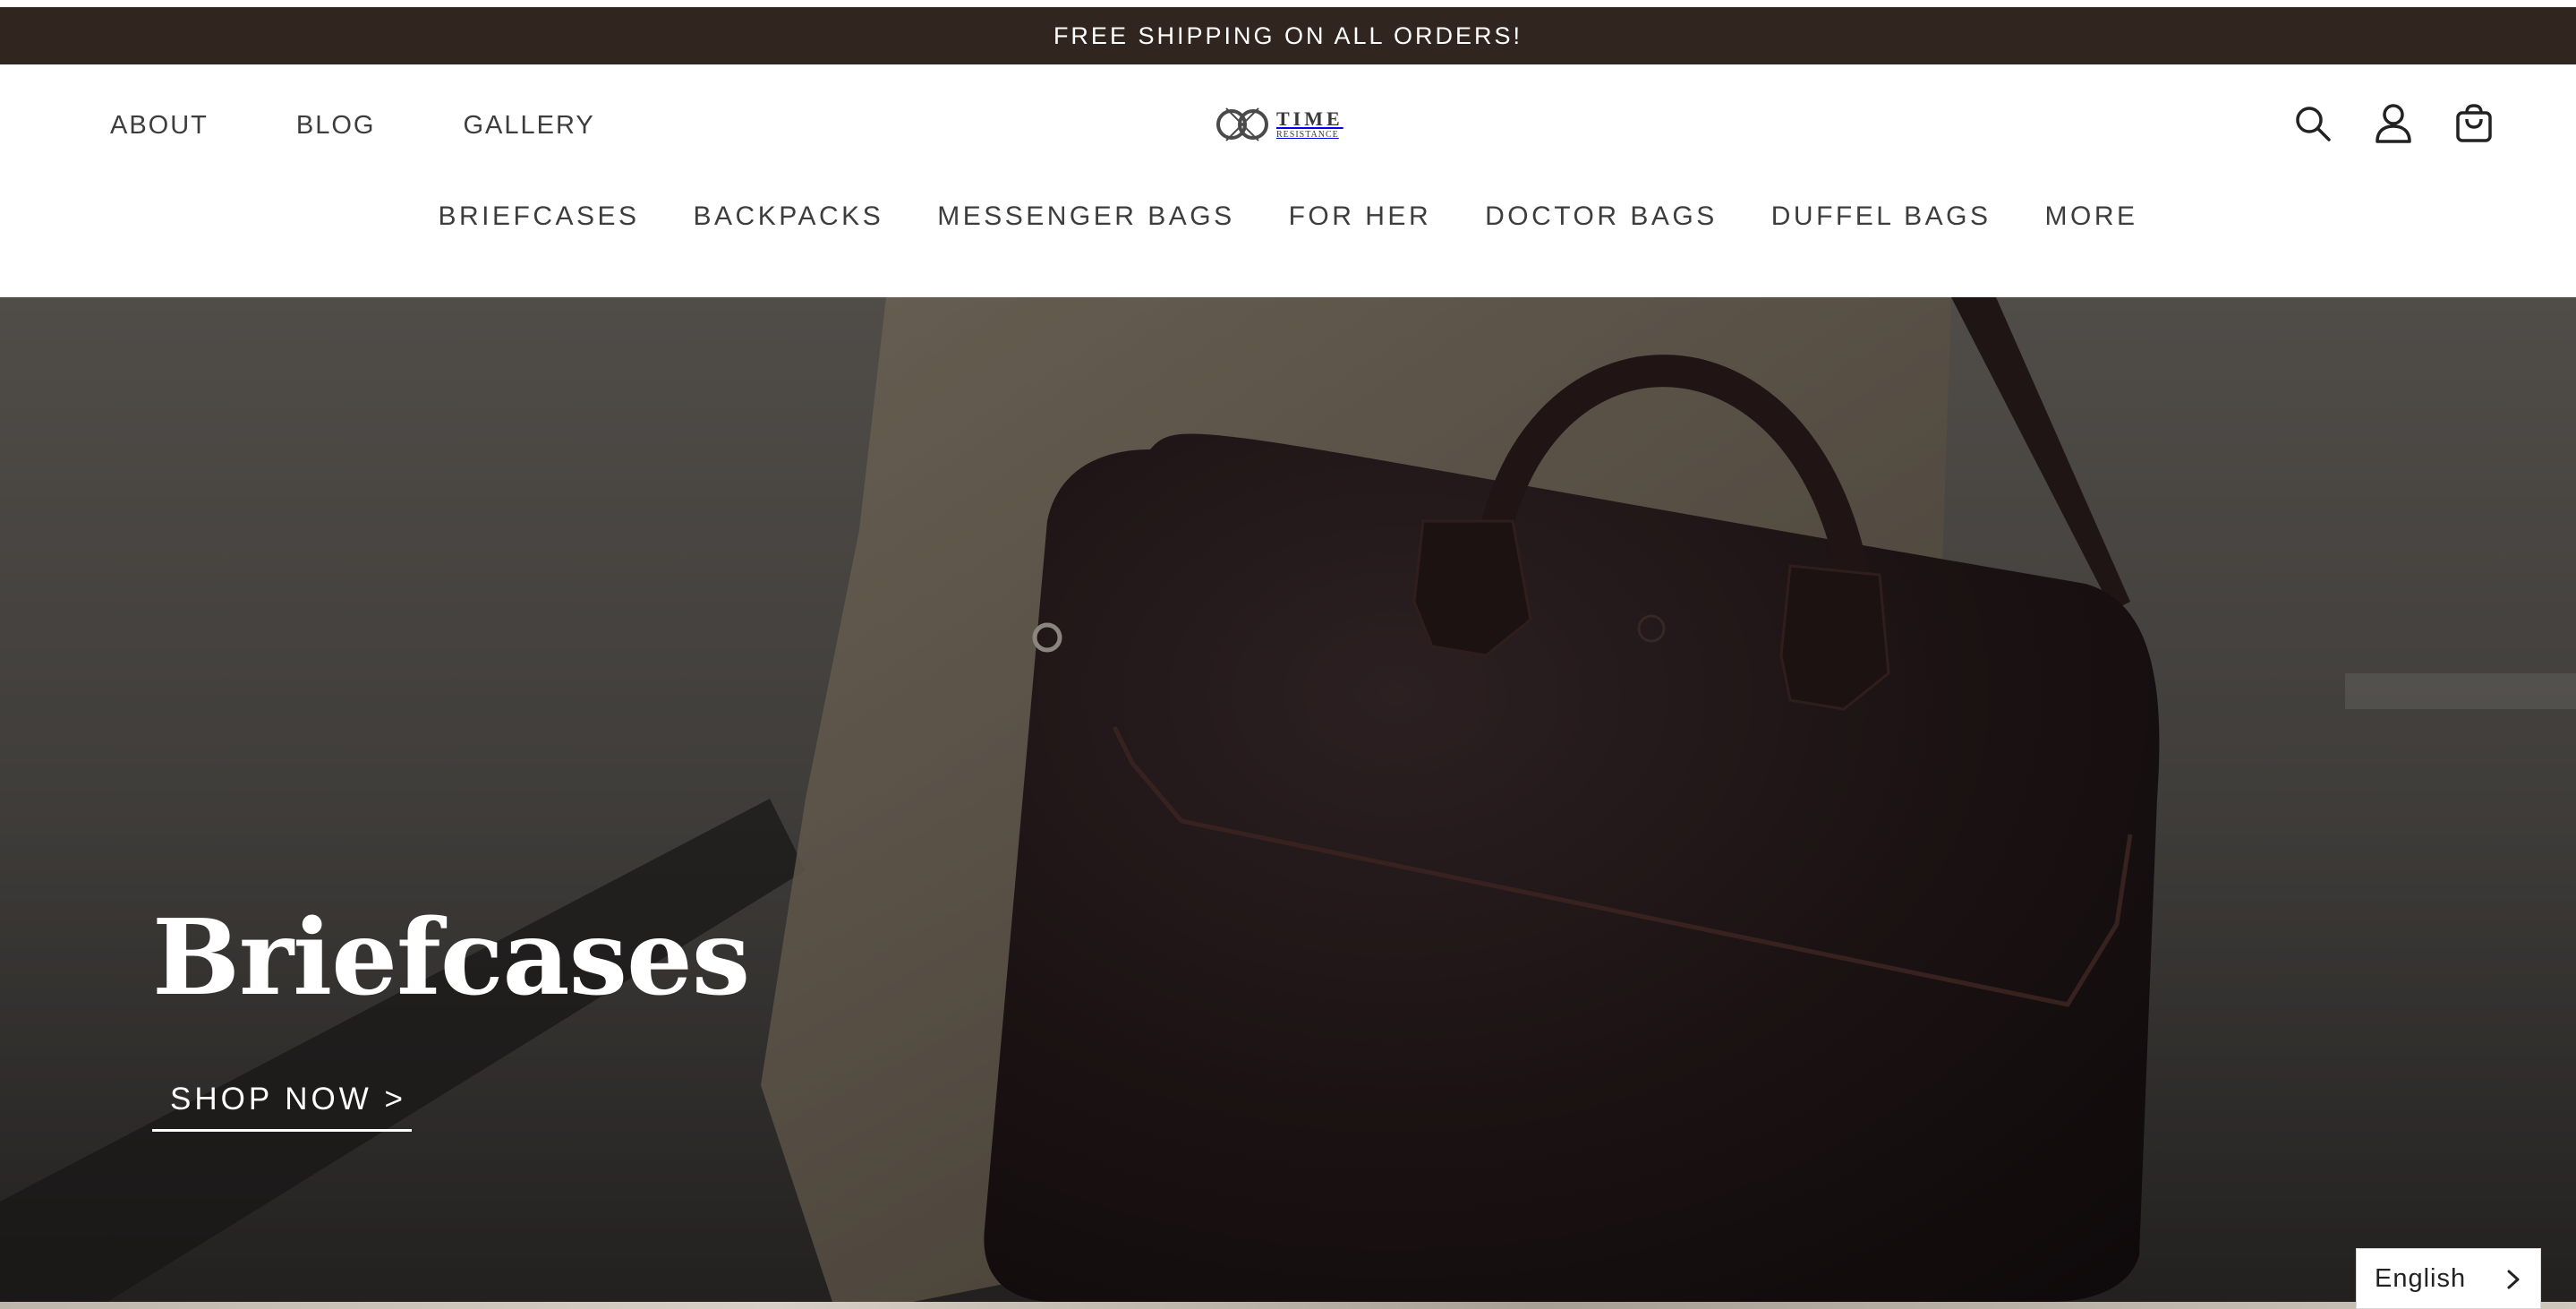 The width and height of the screenshot is (2576, 1309). What do you see at coordinates (1288, 1305) in the screenshot?
I see `next-section-preview` at bounding box center [1288, 1305].